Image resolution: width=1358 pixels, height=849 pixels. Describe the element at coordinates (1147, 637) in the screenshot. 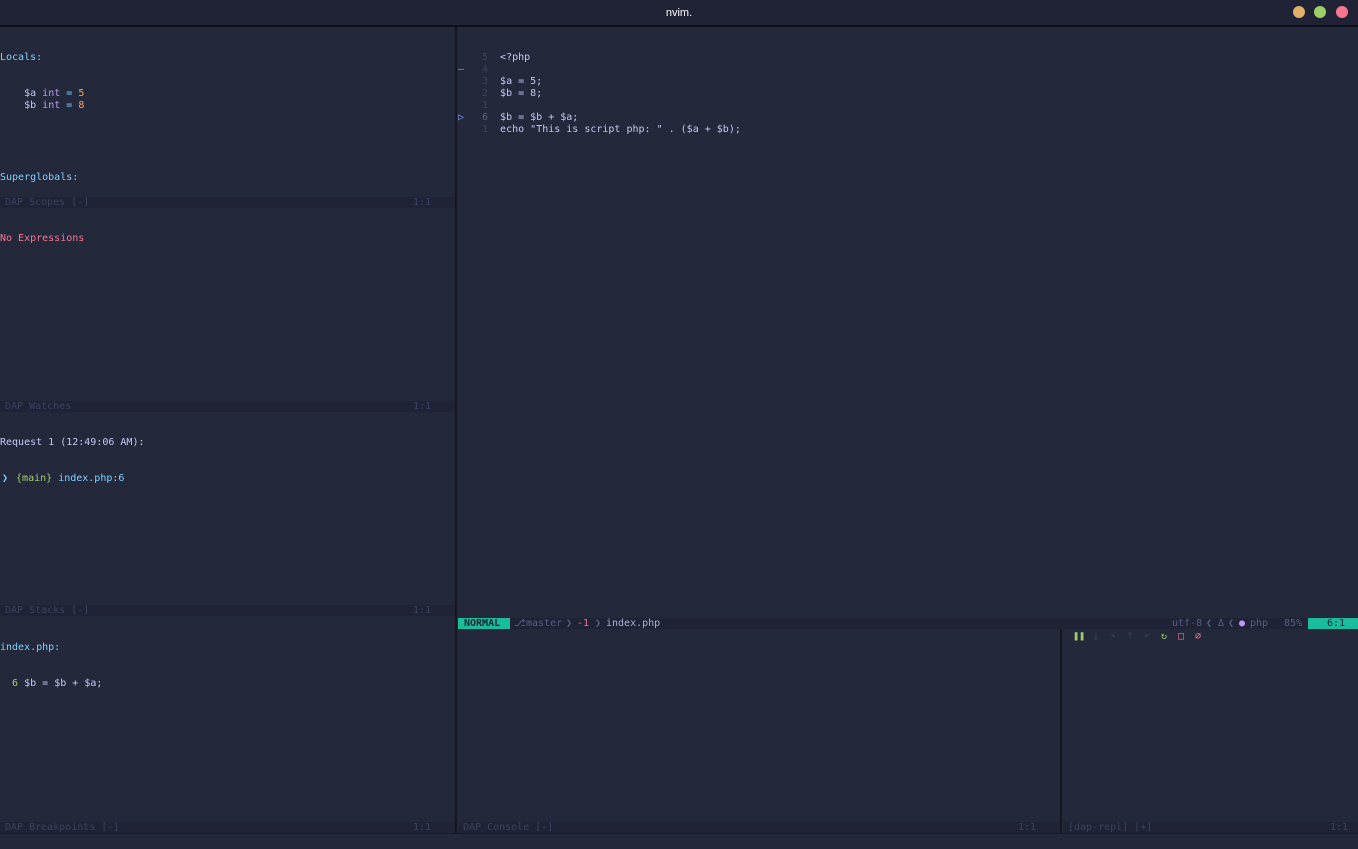

I see `step-back-icon: ↶` at that location.